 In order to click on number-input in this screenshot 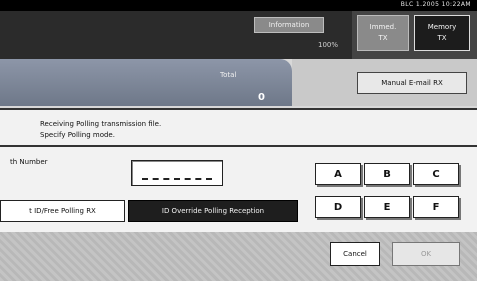, I will do `click(177, 173)`.